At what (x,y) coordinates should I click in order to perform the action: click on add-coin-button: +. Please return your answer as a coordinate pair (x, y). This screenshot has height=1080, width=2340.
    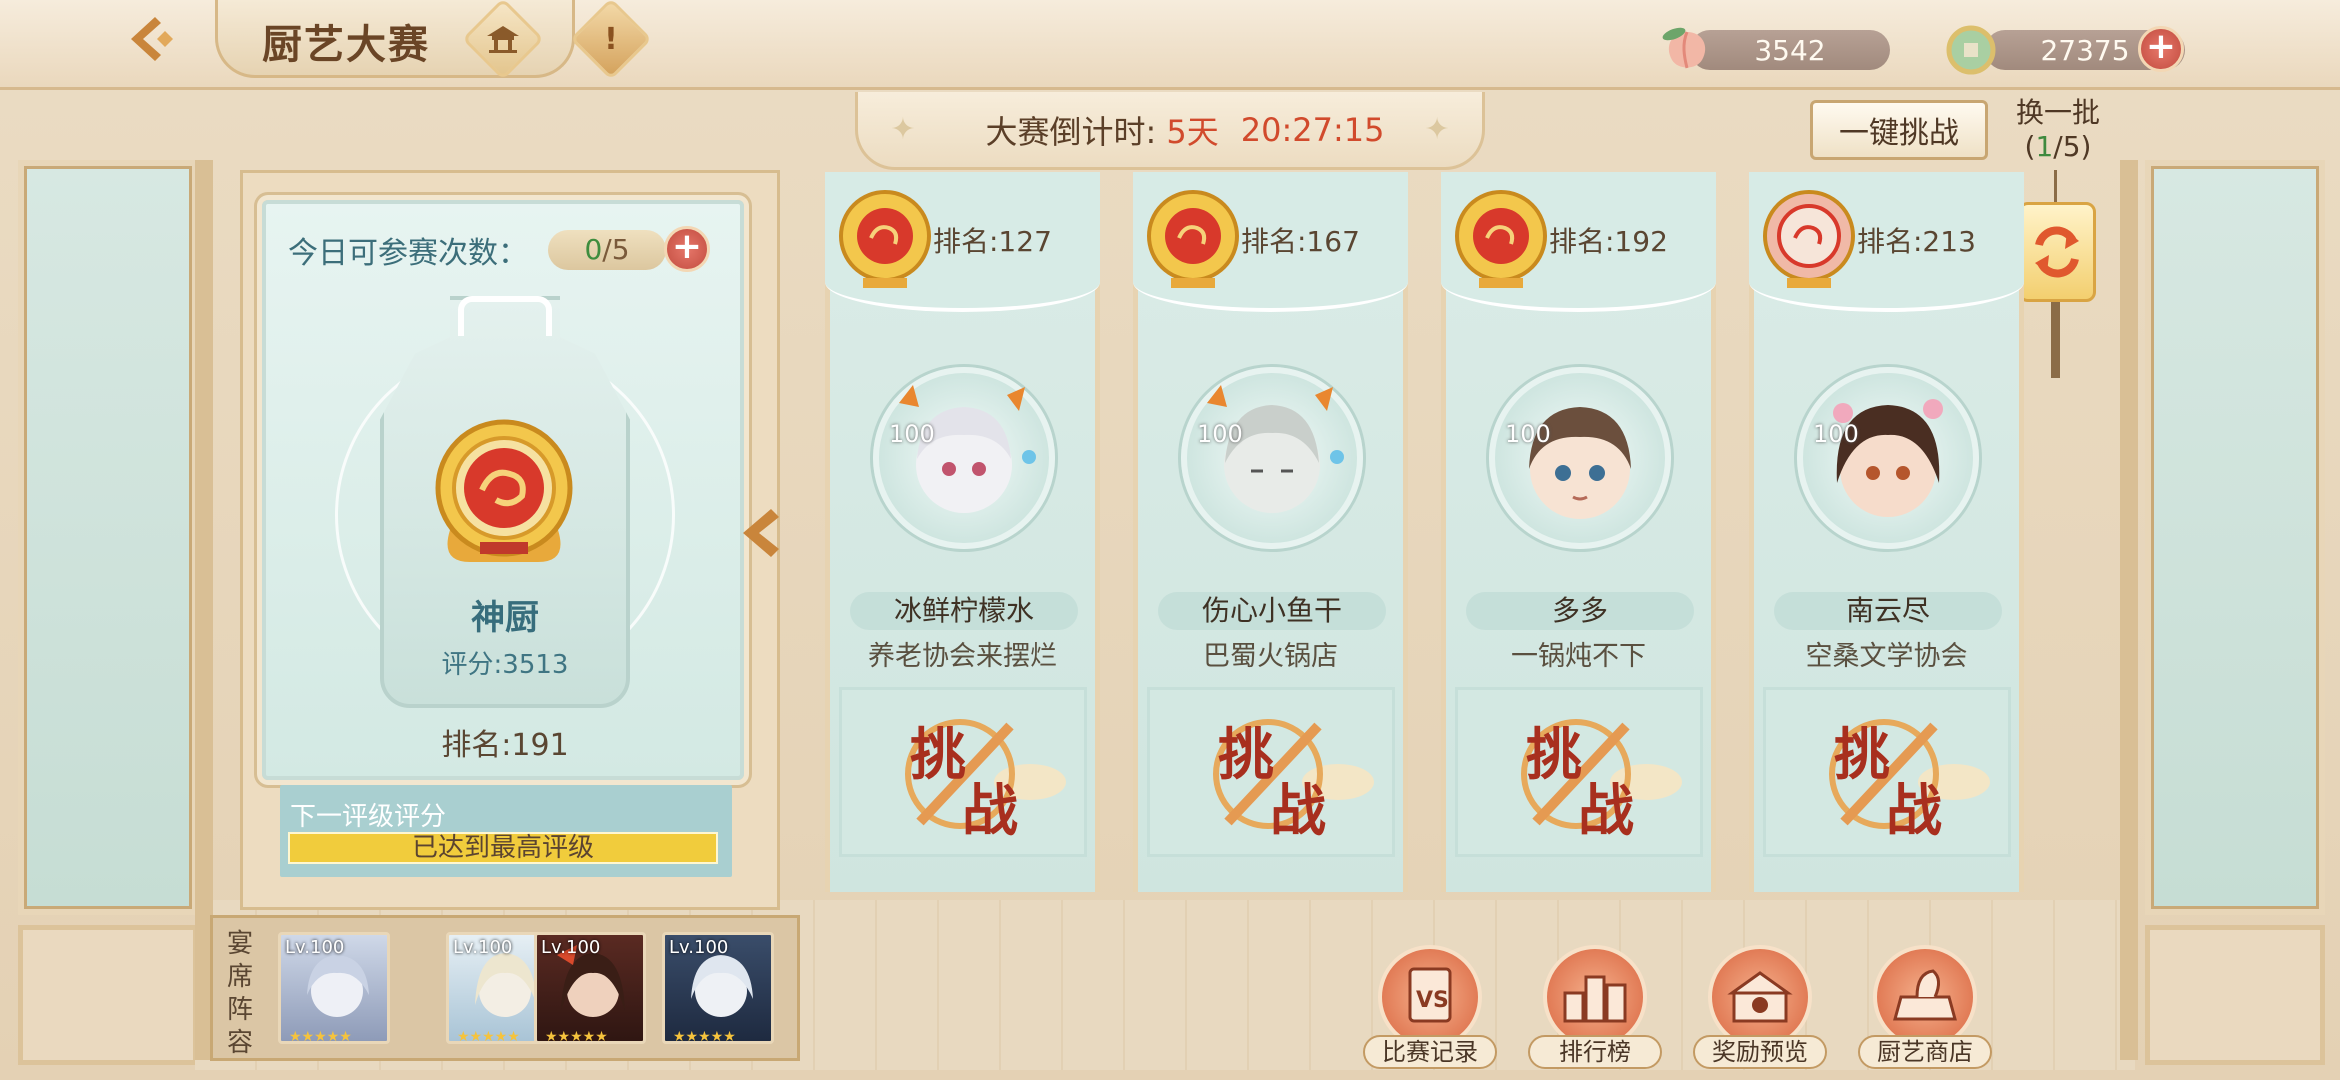
    Looking at the image, I should click on (2161, 49).